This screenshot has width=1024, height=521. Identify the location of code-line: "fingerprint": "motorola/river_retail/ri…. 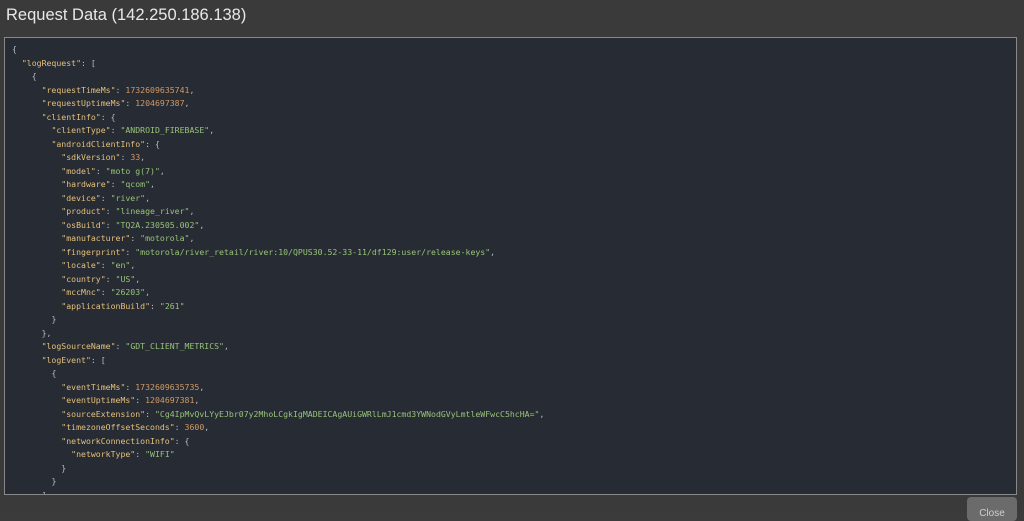
(278, 253).